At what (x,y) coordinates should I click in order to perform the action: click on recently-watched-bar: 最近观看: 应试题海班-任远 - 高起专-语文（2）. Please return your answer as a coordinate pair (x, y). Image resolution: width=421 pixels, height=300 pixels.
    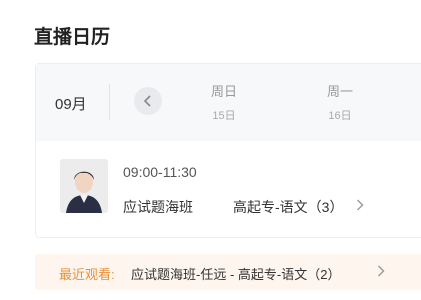
    Looking at the image, I should click on (228, 272).